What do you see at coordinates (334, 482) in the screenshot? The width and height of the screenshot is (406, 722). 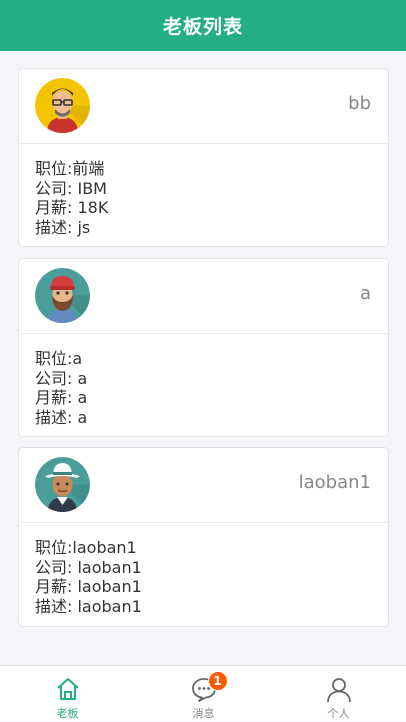 I see `boss-name: laoban1` at bounding box center [334, 482].